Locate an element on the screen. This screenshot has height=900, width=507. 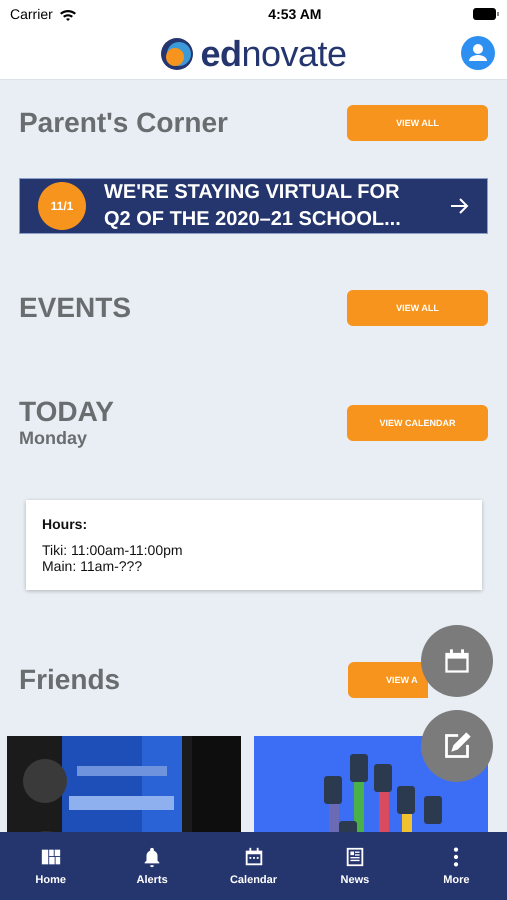
hours-line: Tiki: 11:00am-11:00pm is located at coordinates (113, 550).